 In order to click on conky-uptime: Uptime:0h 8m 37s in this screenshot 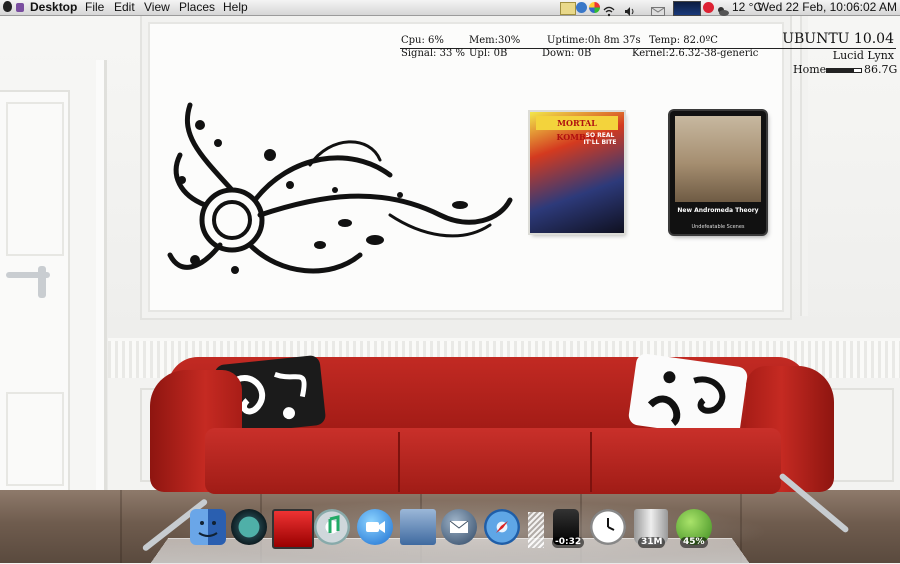, I will do `click(594, 40)`.